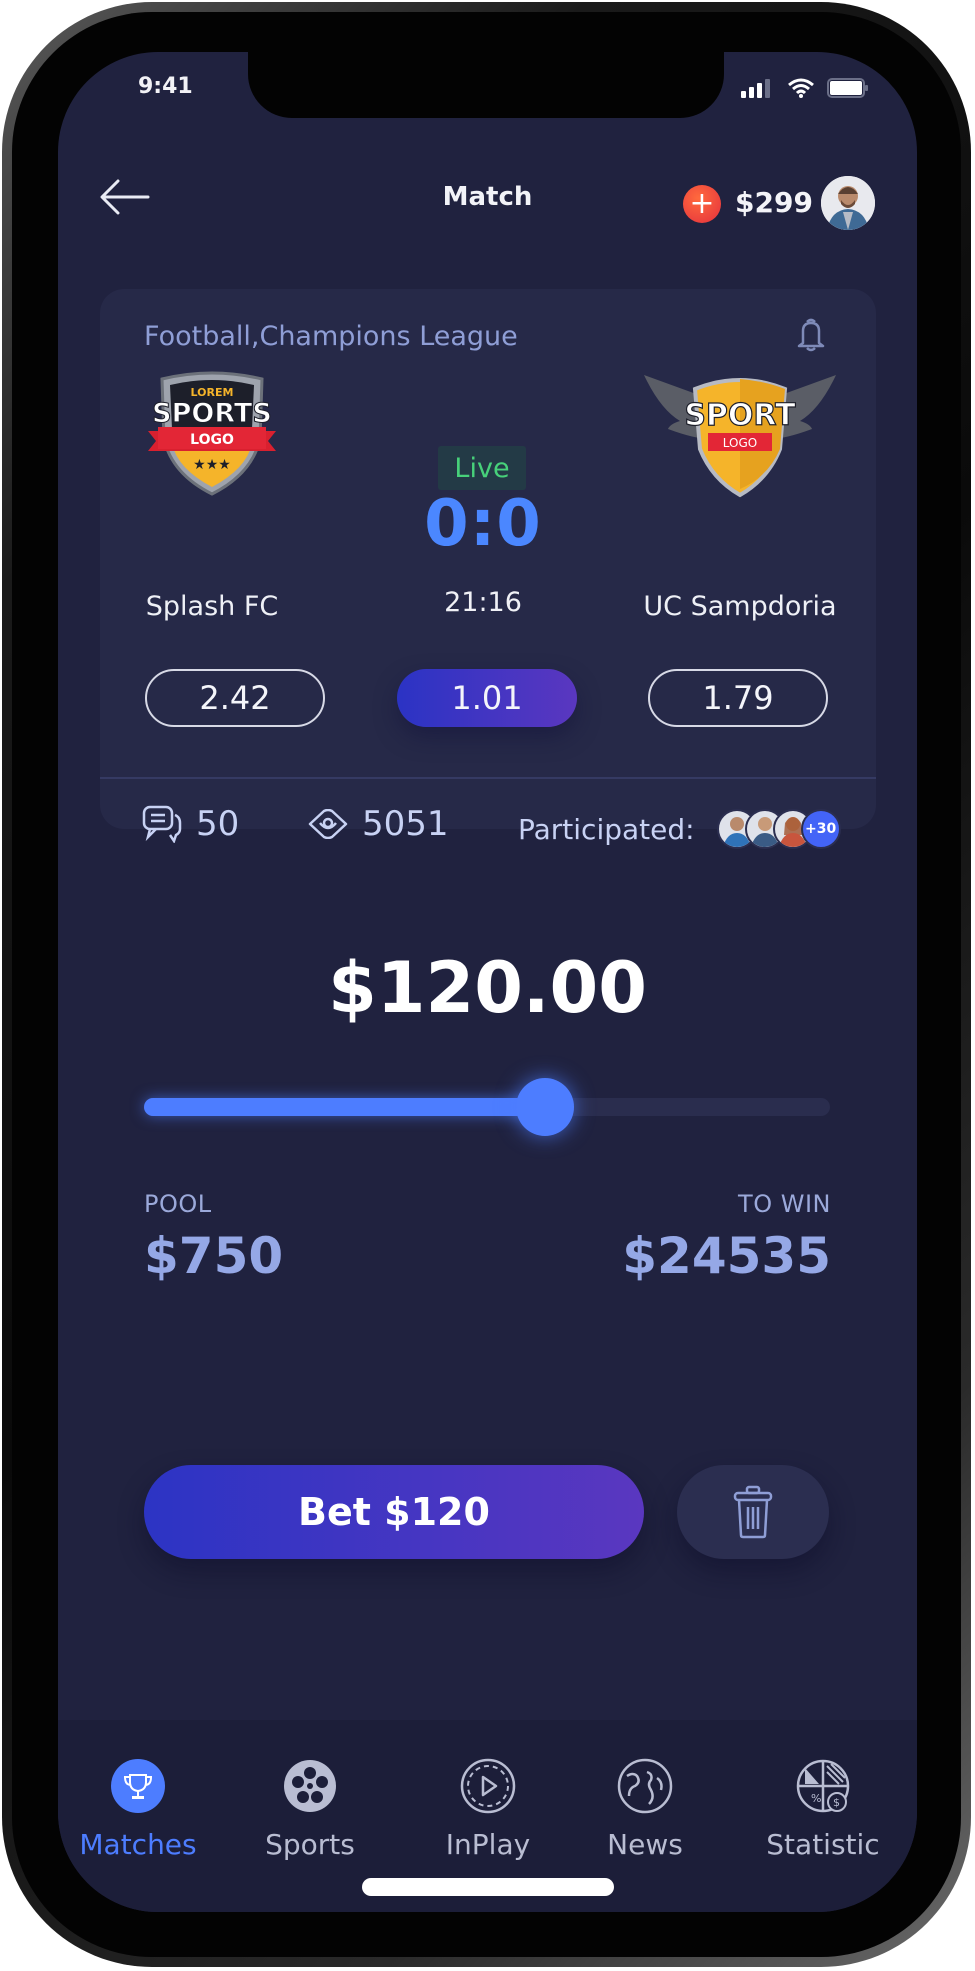 The image size is (975, 1971). I want to click on globe-icon, so click(645, 1786).